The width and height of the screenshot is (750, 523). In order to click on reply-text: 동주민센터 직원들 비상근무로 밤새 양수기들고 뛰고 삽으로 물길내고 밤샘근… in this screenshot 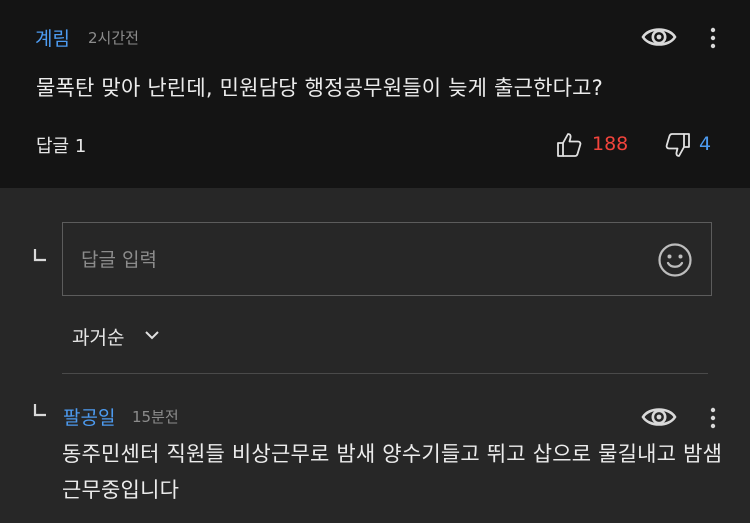, I will do `click(392, 472)`.